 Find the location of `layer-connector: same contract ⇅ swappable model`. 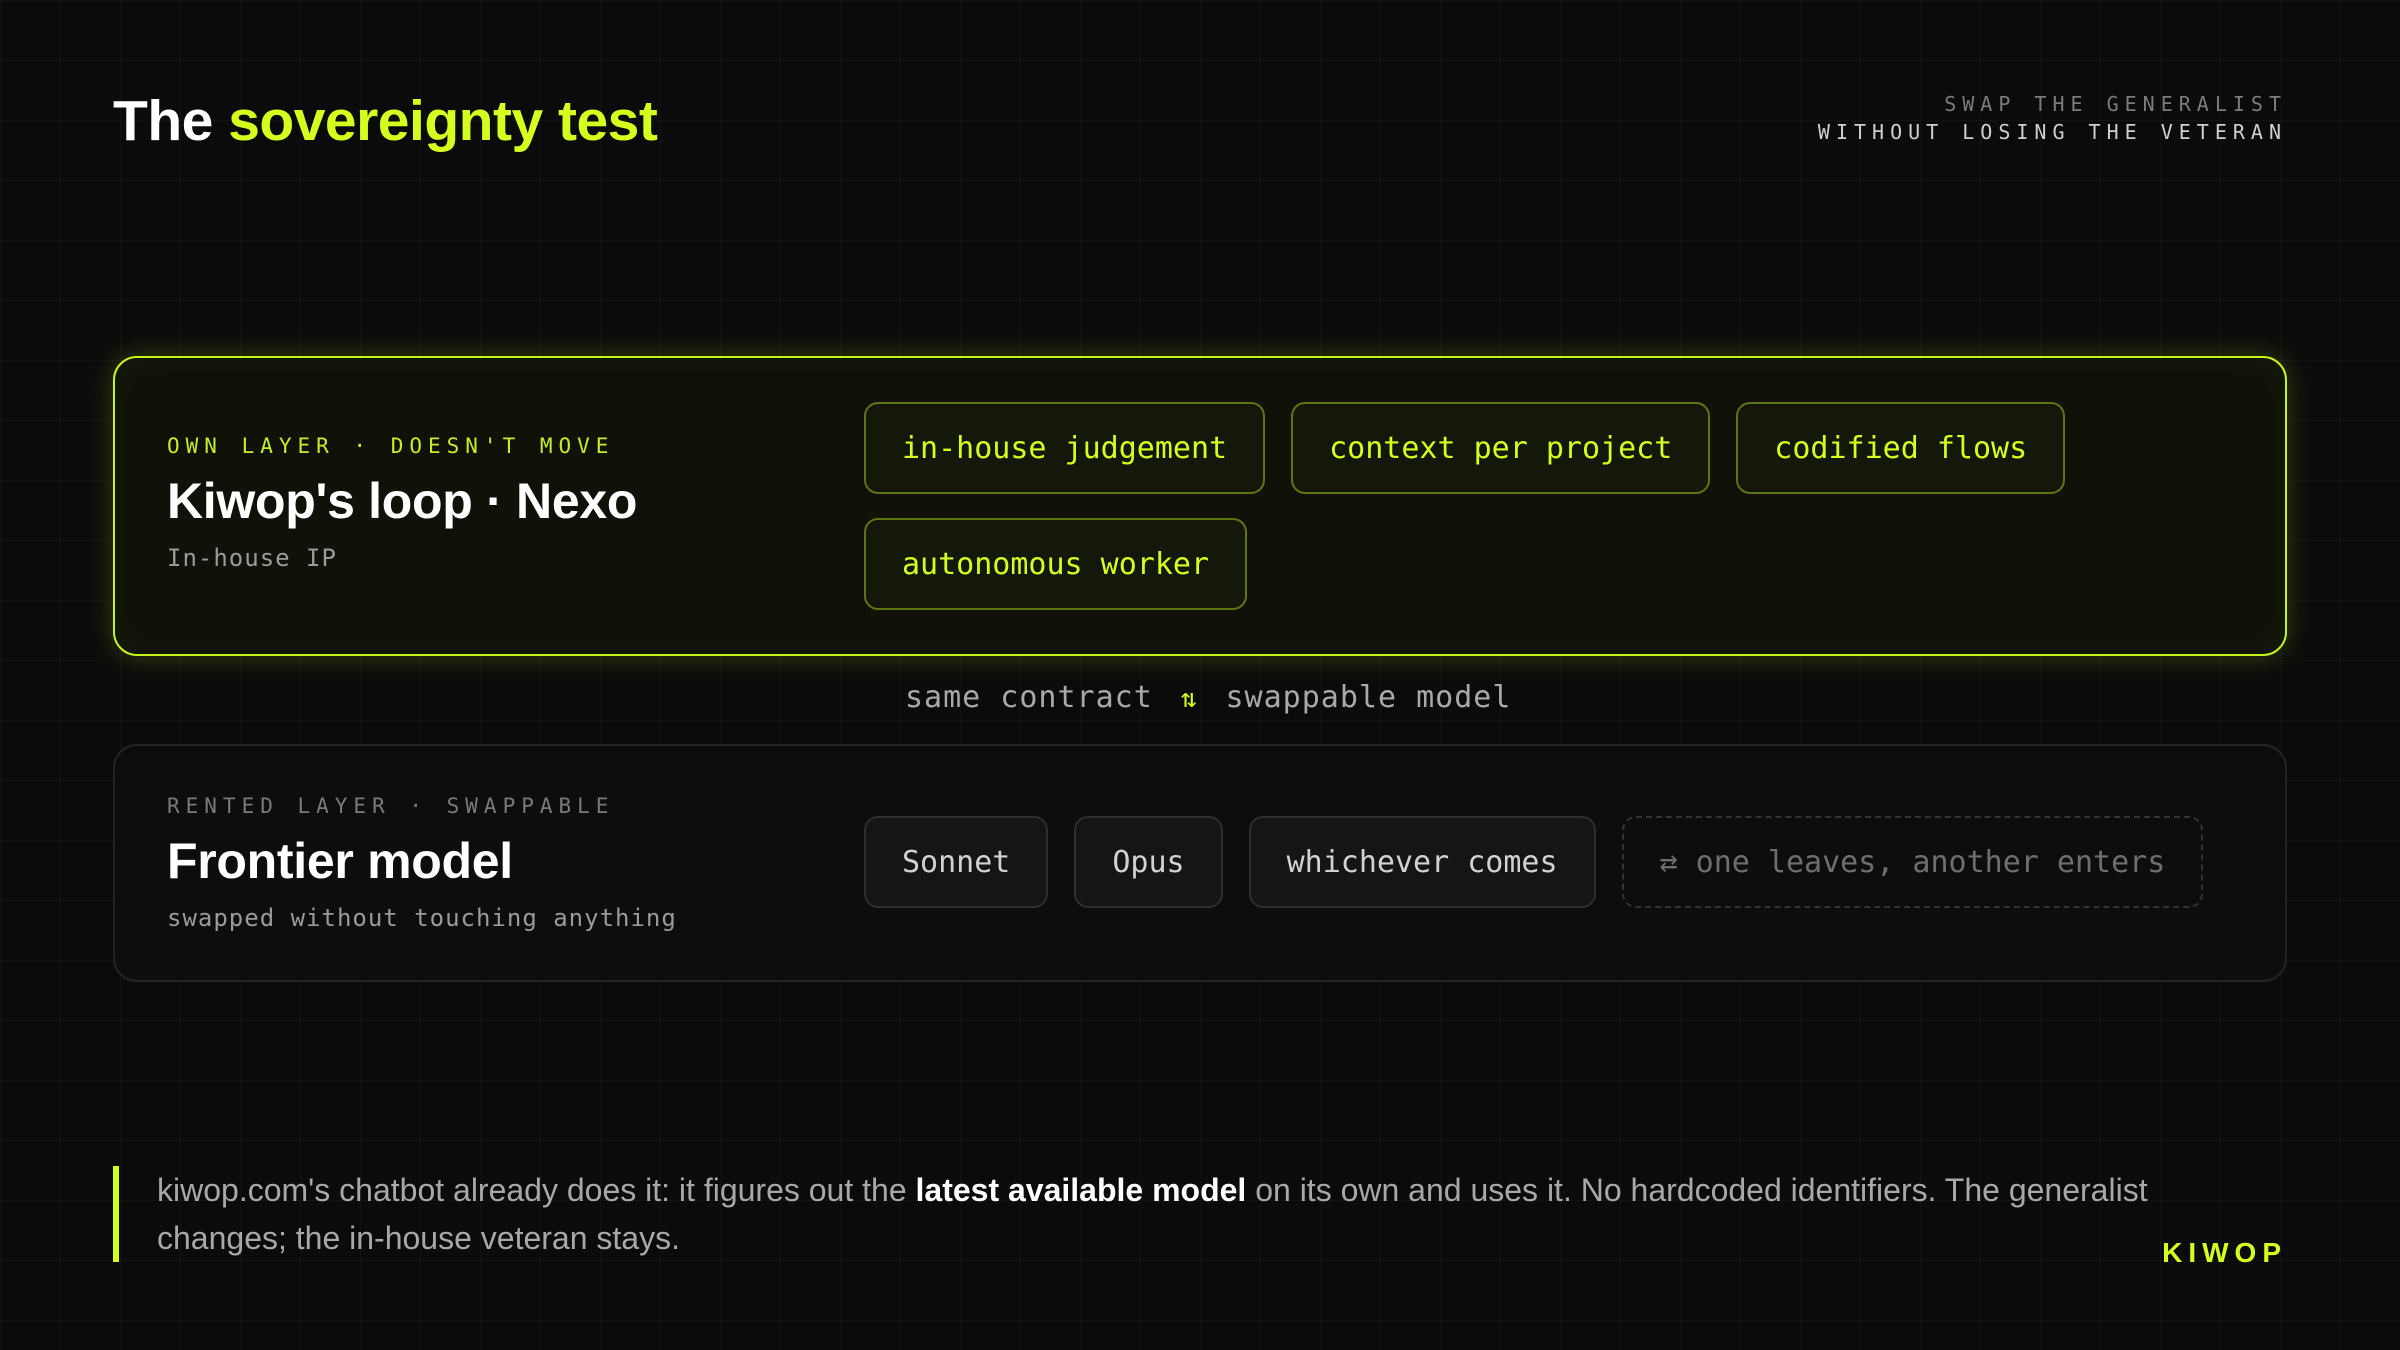

layer-connector: same contract ⇅ swappable model is located at coordinates (1208, 697).